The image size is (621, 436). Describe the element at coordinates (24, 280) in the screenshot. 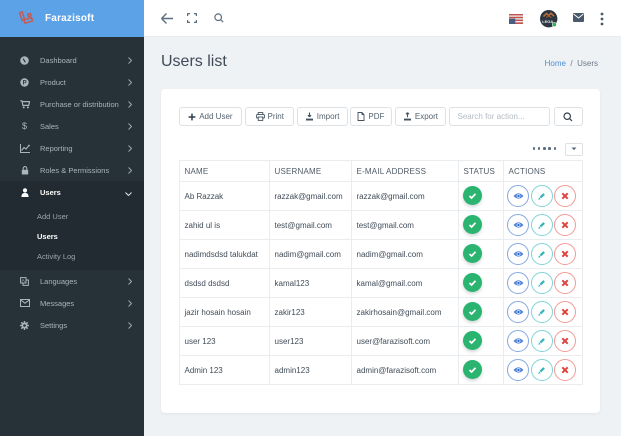

I see `svg-text: A` at that location.